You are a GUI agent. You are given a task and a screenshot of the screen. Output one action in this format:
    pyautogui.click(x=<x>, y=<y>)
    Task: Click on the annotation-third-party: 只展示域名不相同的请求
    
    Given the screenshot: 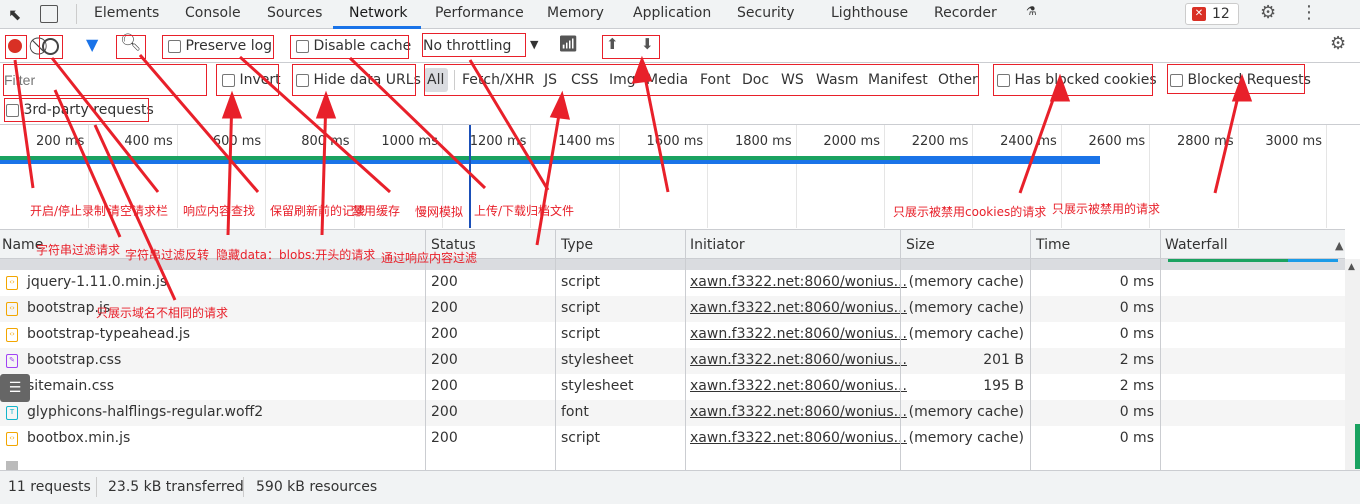 What is the action you would take?
    pyautogui.click(x=162, y=313)
    